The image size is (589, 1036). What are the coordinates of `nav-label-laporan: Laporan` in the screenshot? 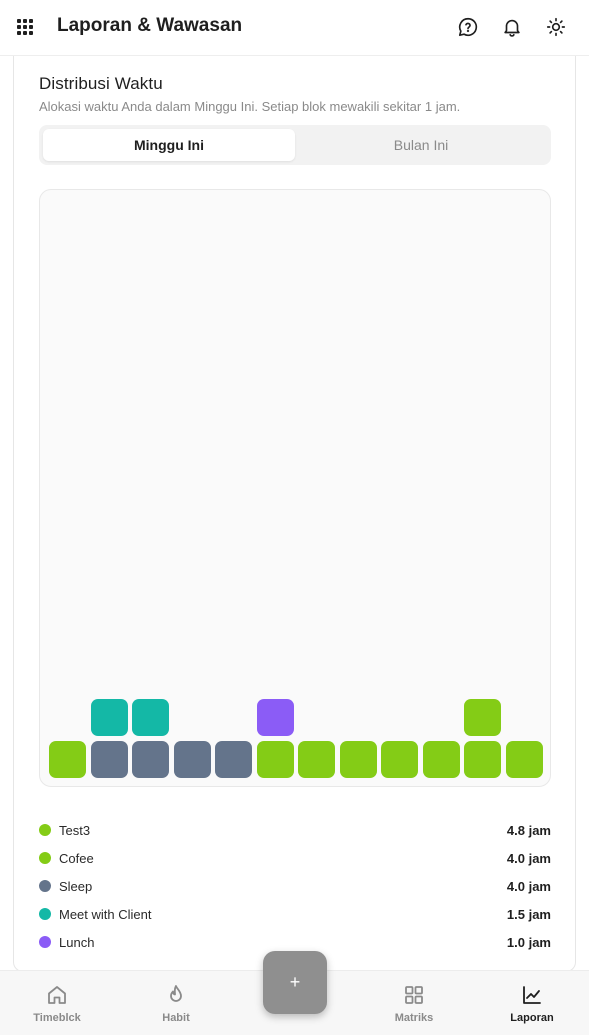 It's located at (532, 1018).